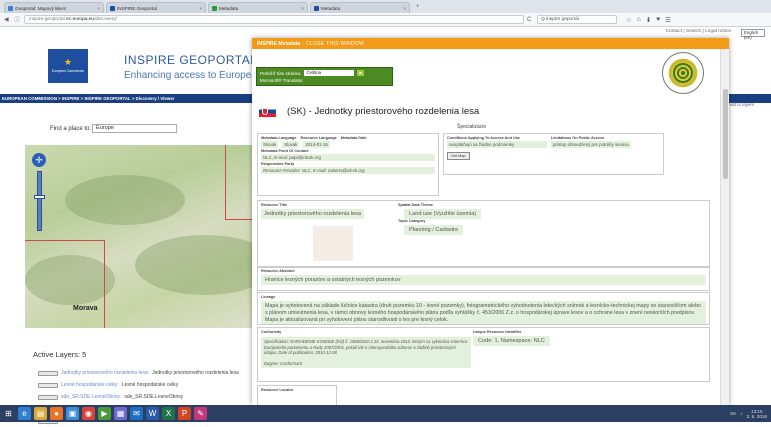  What do you see at coordinates (283, 363) in the screenshot?
I see `conformity-degree: Degree: Conformant` at bounding box center [283, 363].